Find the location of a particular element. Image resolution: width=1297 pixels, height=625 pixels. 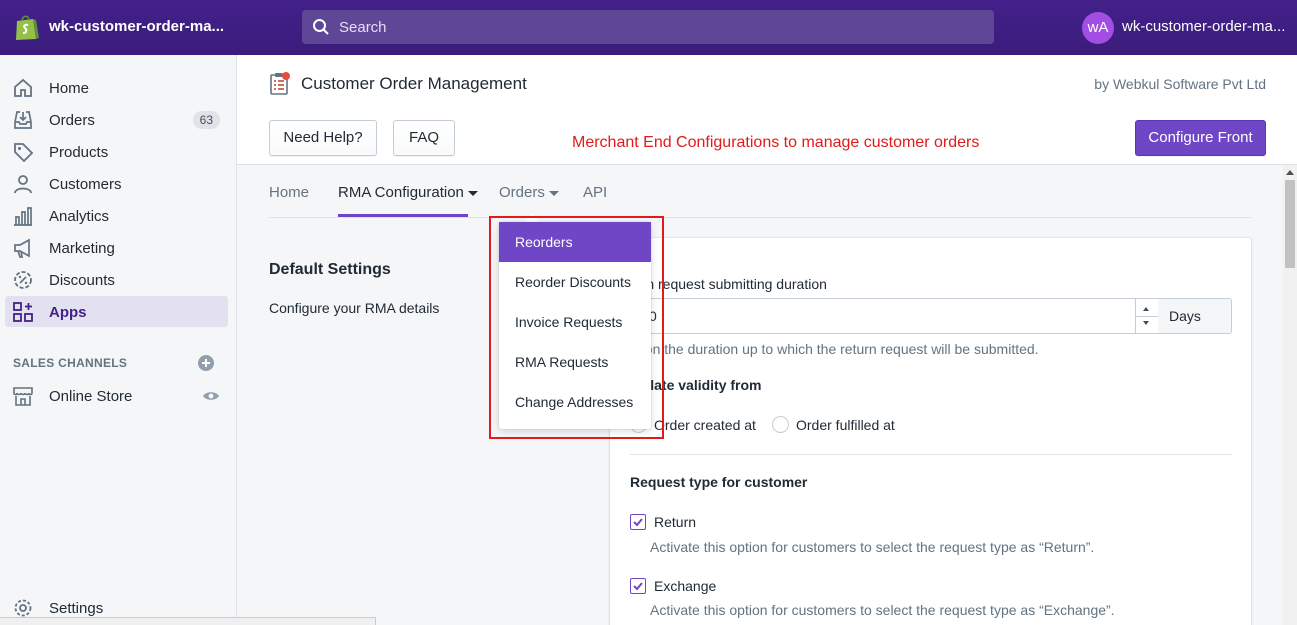

add-channel-icon is located at coordinates (206, 363).